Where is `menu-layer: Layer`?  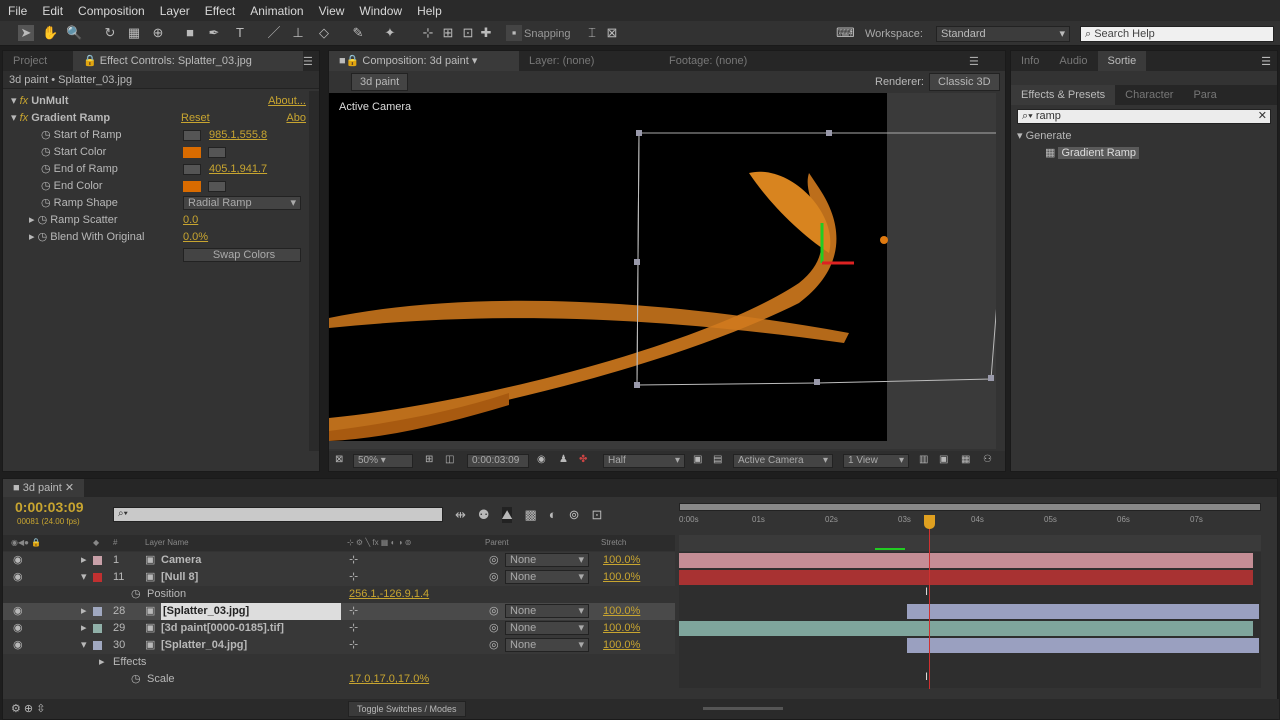 menu-layer: Layer is located at coordinates (175, 11).